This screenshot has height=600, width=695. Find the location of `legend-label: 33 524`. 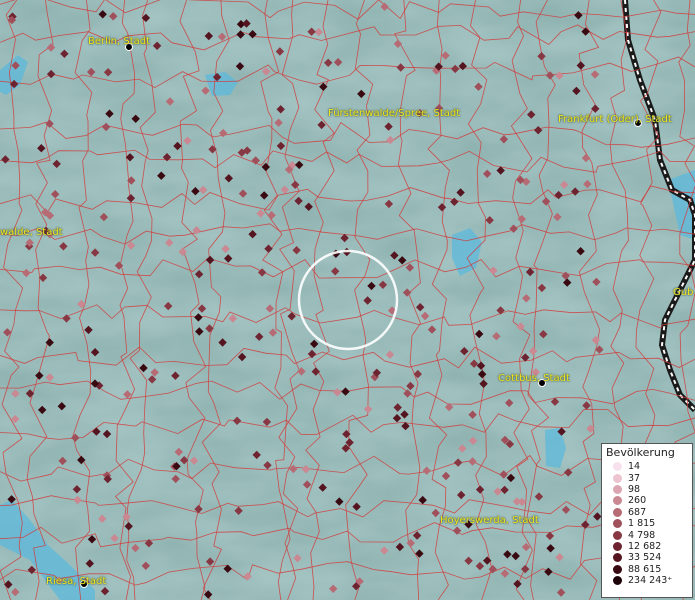

legend-label: 33 524 is located at coordinates (645, 558).